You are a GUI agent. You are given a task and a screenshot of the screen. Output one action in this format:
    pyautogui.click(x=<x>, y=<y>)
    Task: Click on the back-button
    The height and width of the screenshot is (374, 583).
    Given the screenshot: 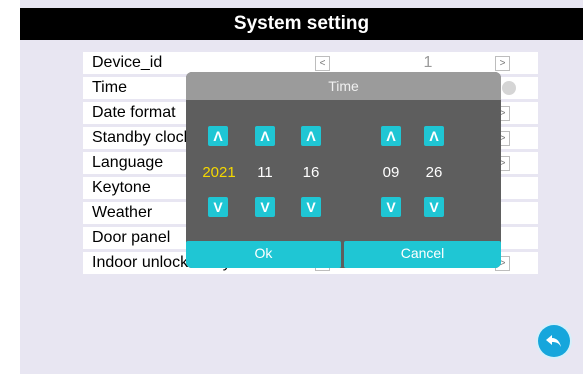 What is the action you would take?
    pyautogui.click(x=554, y=341)
    